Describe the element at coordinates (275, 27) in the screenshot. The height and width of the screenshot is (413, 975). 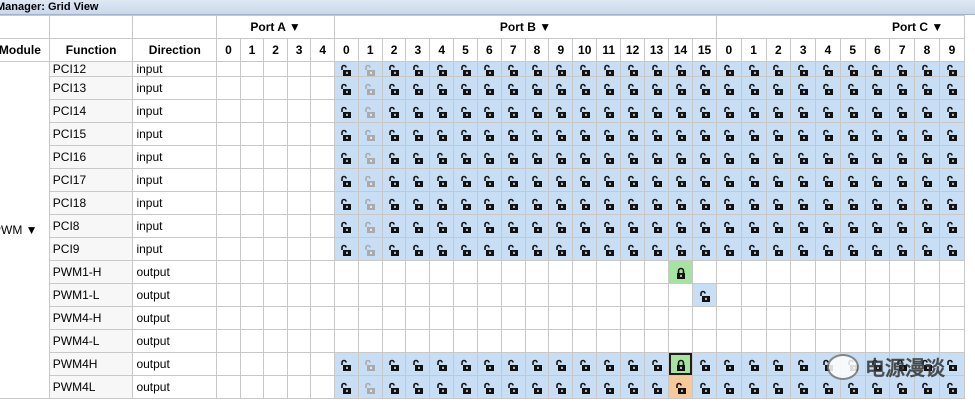
I see `port-header-0: Port A ▼` at that location.